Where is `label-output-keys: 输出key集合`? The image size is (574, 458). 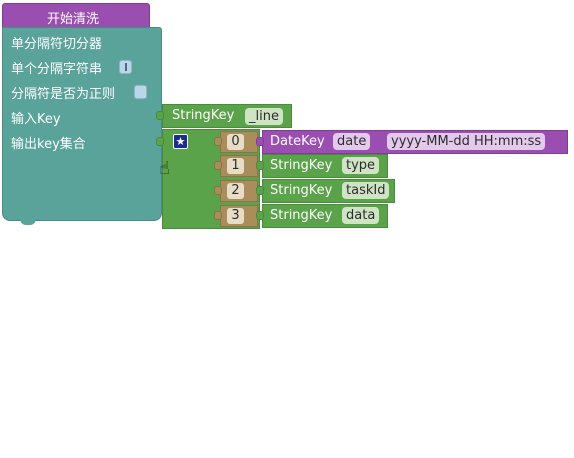
label-output-keys: 输出key集合 is located at coordinates (48, 144).